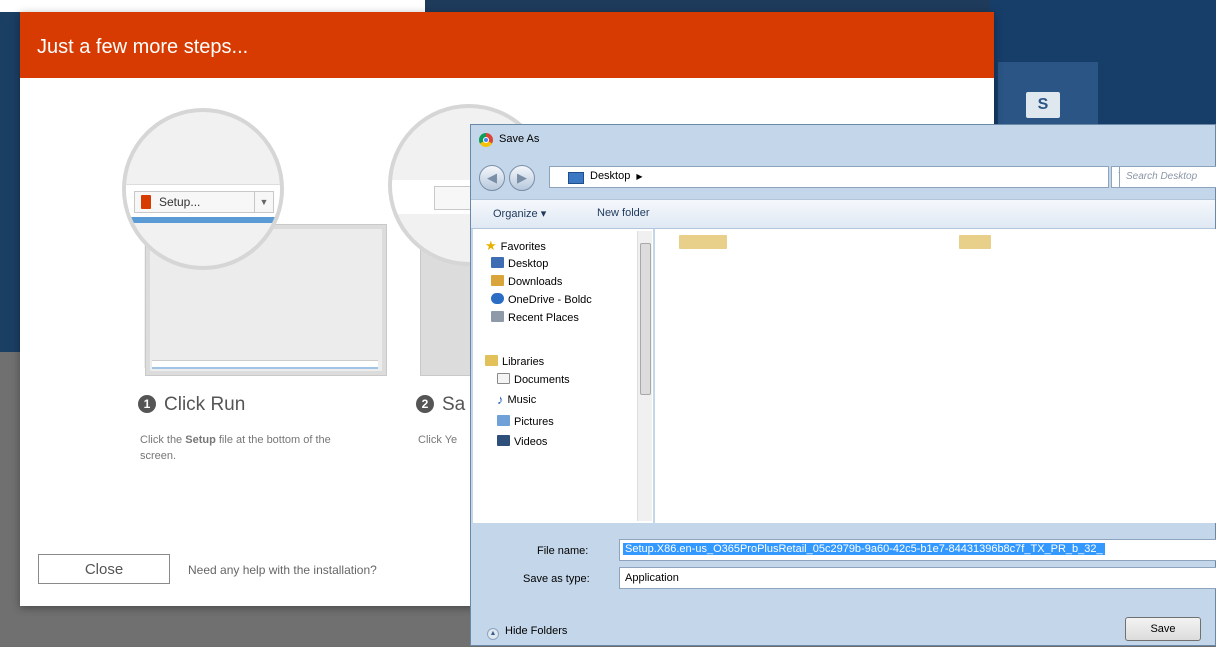 Image resolution: width=1216 pixels, height=647 pixels. What do you see at coordinates (523, 362) in the screenshot?
I see `nav-item-label: Libraries` at bounding box center [523, 362].